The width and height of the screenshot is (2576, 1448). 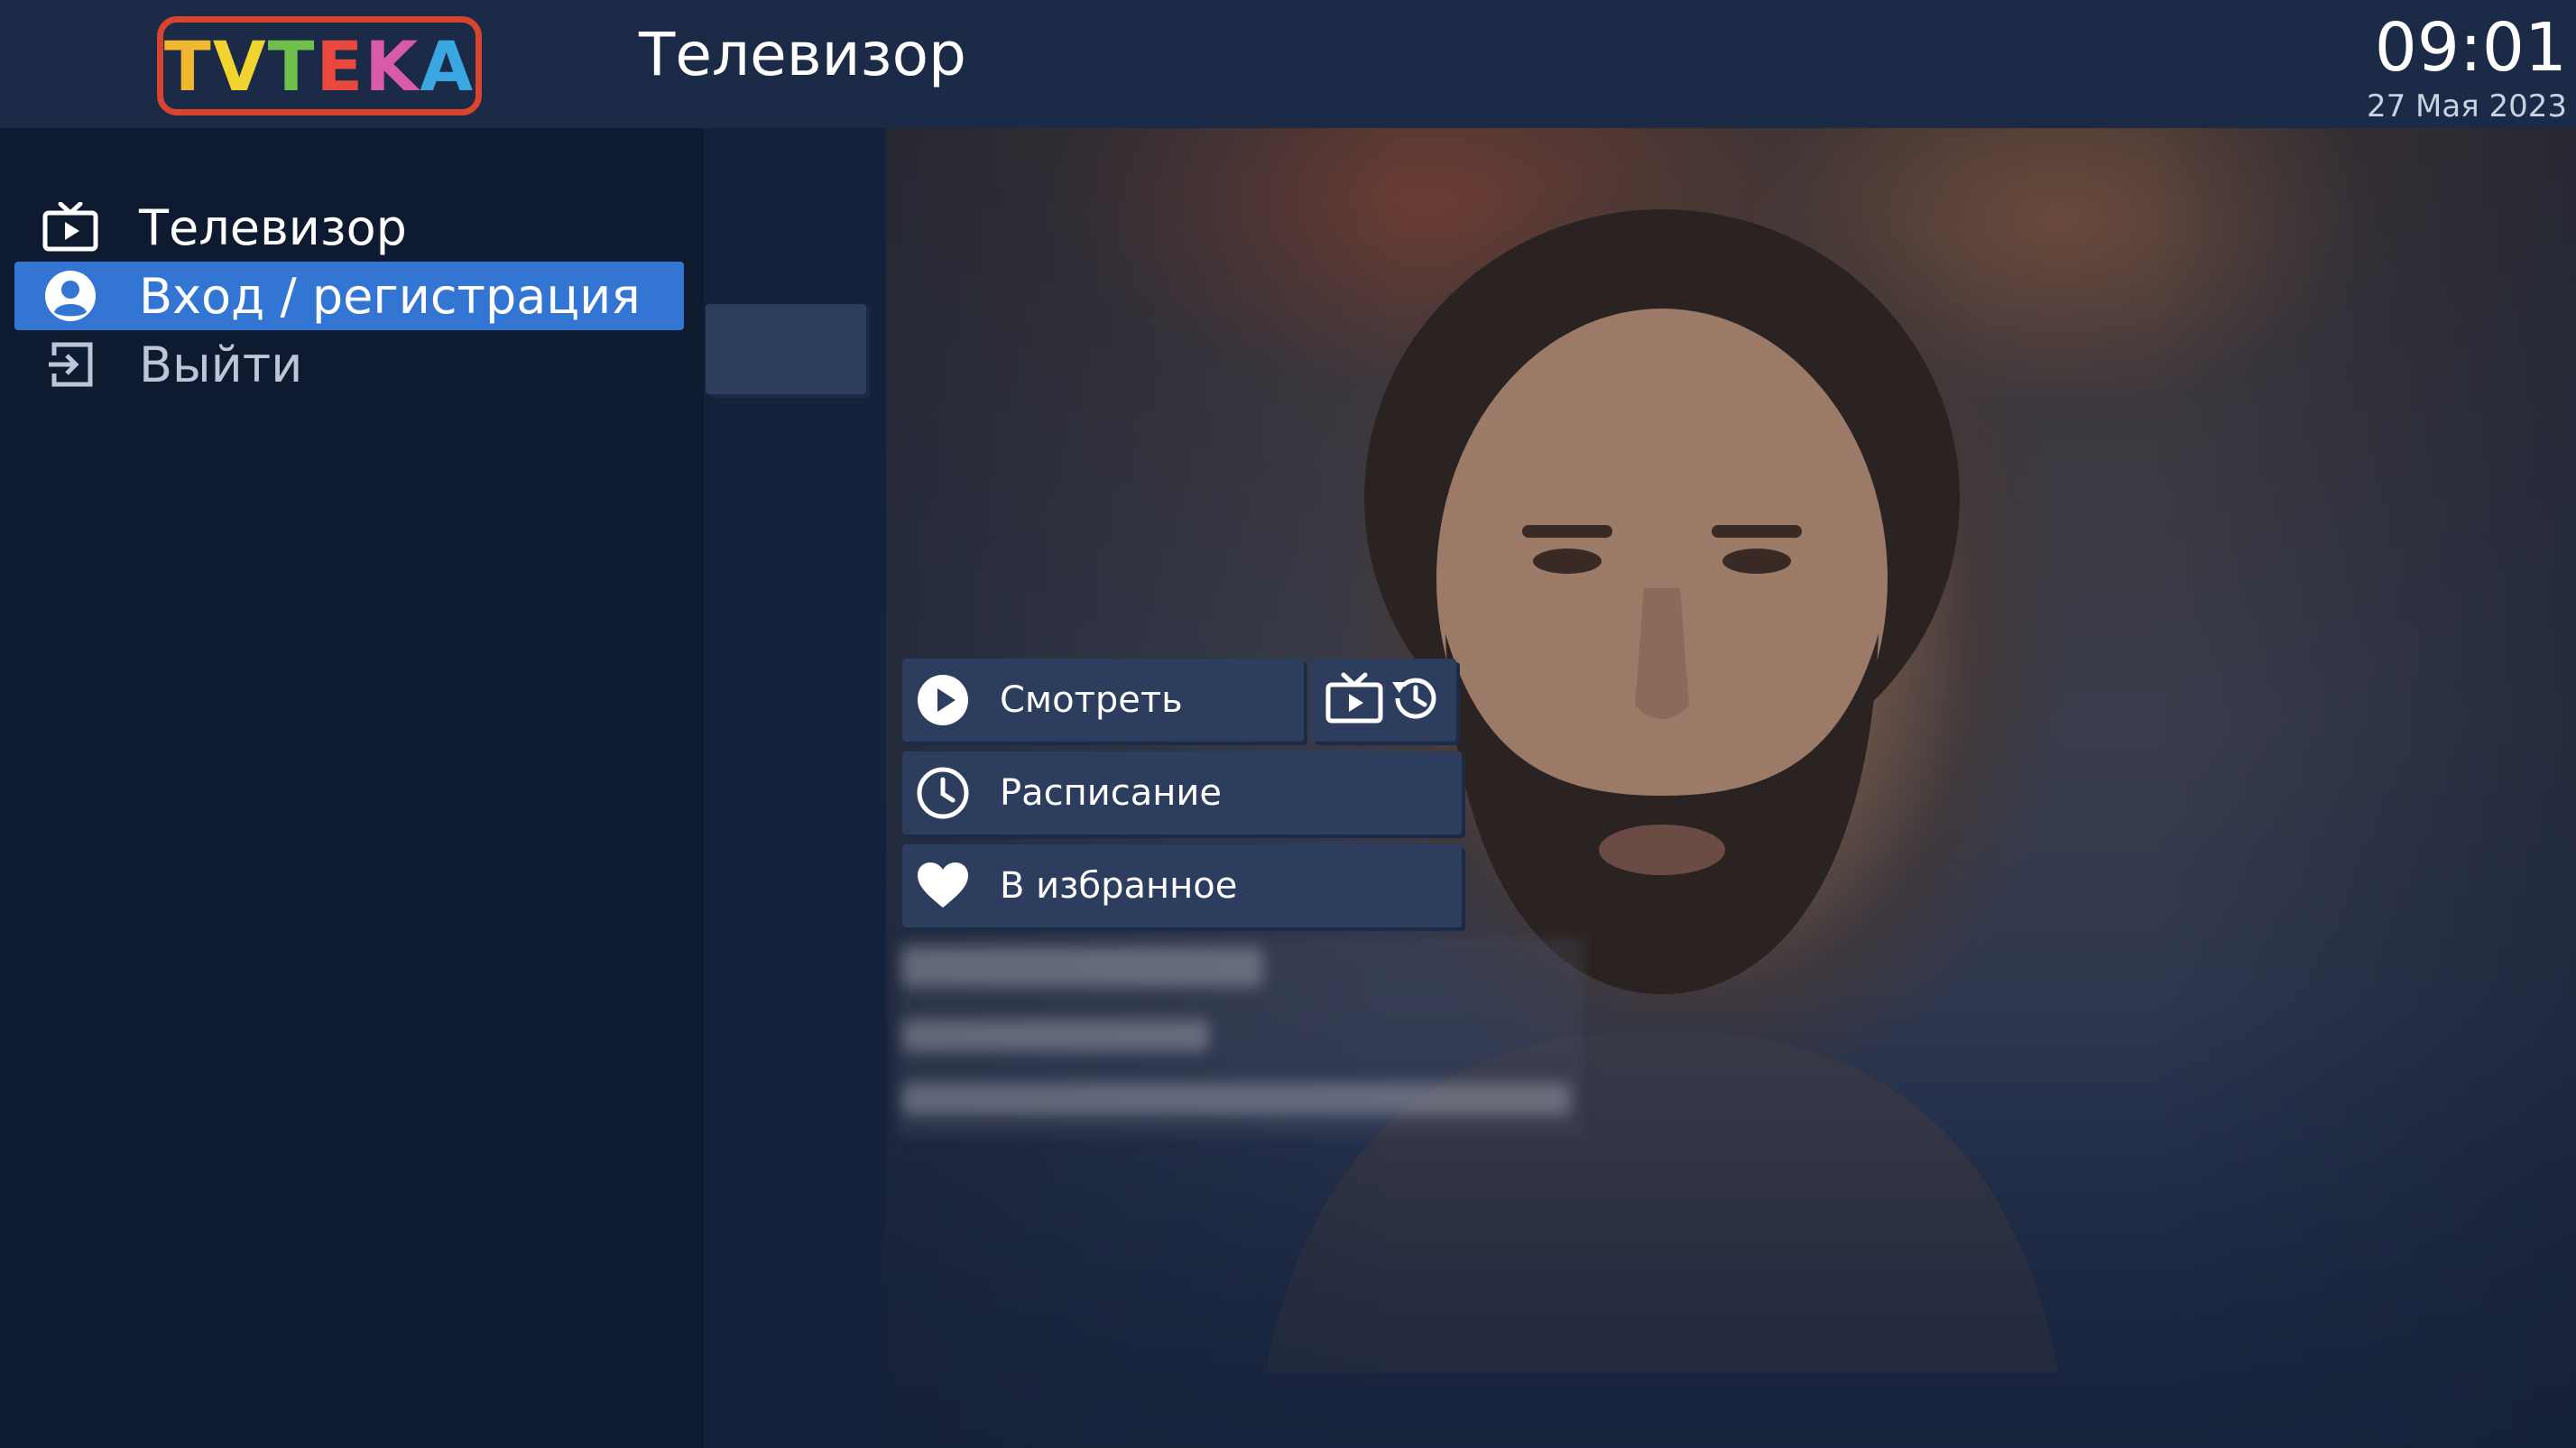 I want to click on logo-letter: E, so click(x=340, y=65).